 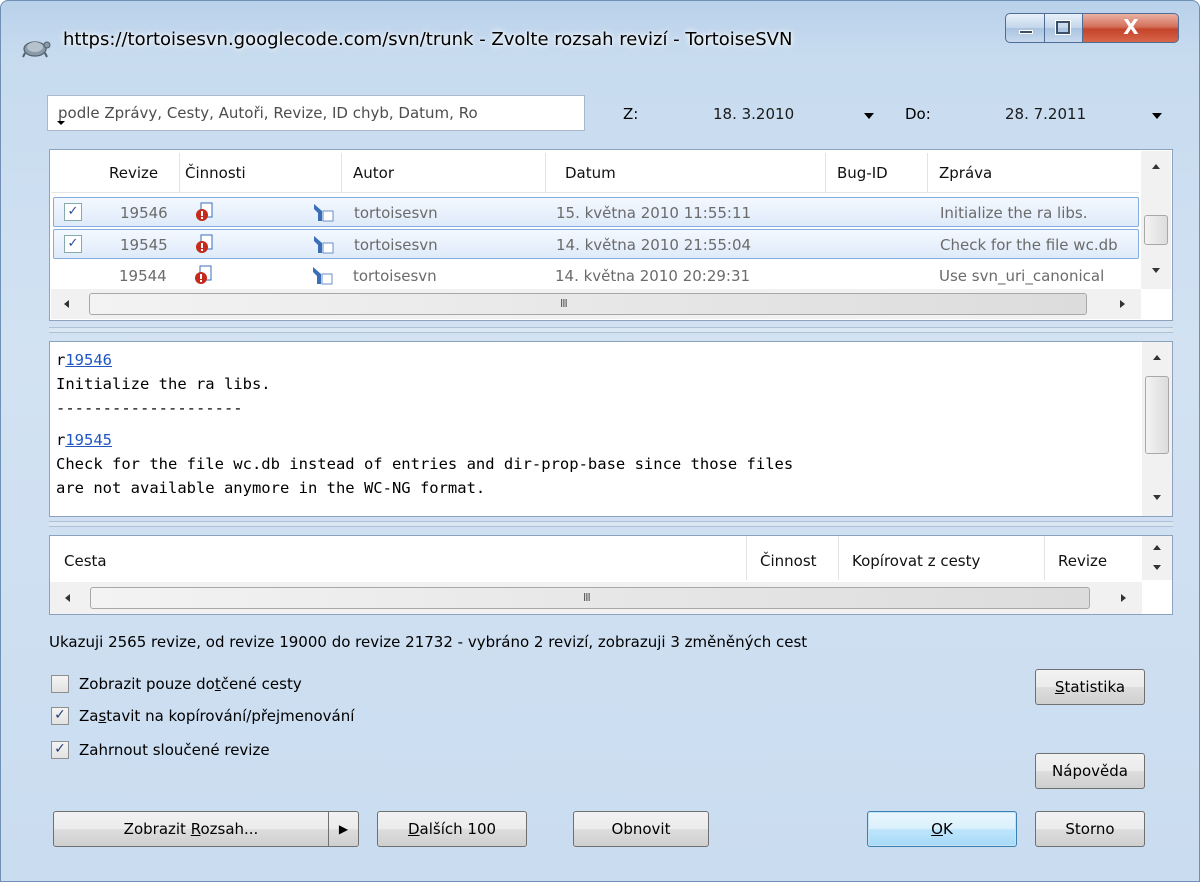 I want to click on message-text: Initialize the ra libs., so click(x=163, y=384).